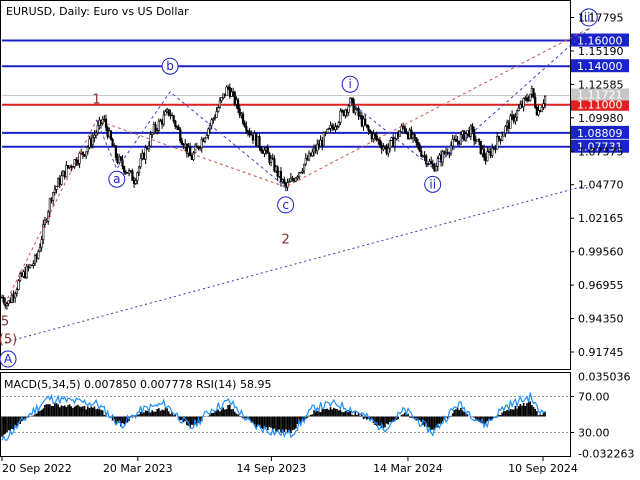 This screenshot has width=640, height=480. What do you see at coordinates (96, 99) in the screenshot?
I see `wave-label: 1` at bounding box center [96, 99].